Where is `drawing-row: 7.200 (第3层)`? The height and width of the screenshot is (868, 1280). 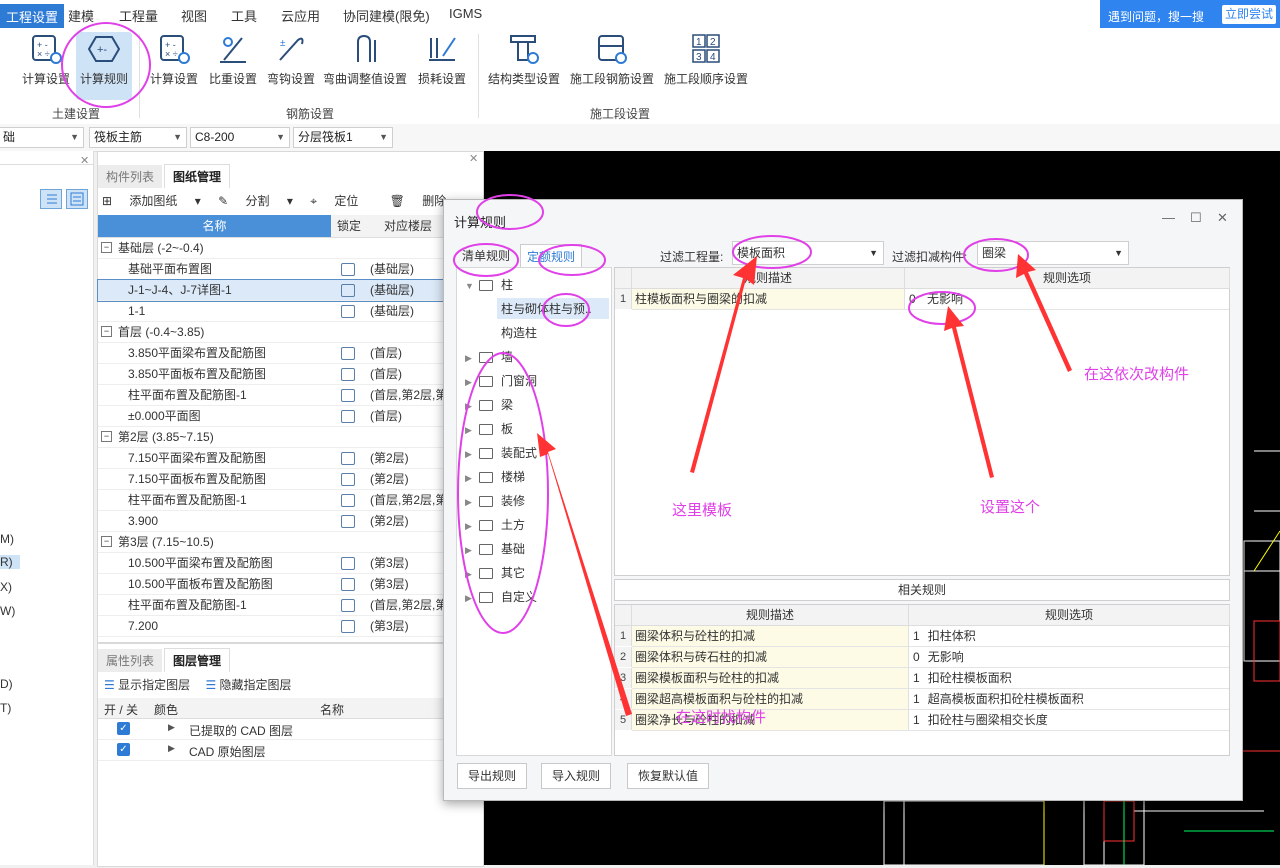 drawing-row: 7.200 (第3层) is located at coordinates (290, 626).